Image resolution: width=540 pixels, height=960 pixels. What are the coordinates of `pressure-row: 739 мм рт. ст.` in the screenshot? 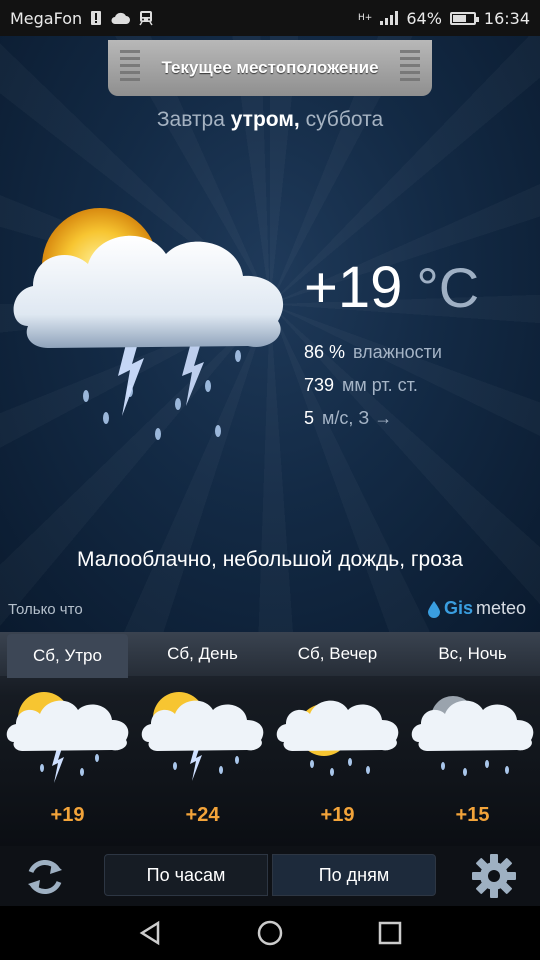 It's located at (373, 385).